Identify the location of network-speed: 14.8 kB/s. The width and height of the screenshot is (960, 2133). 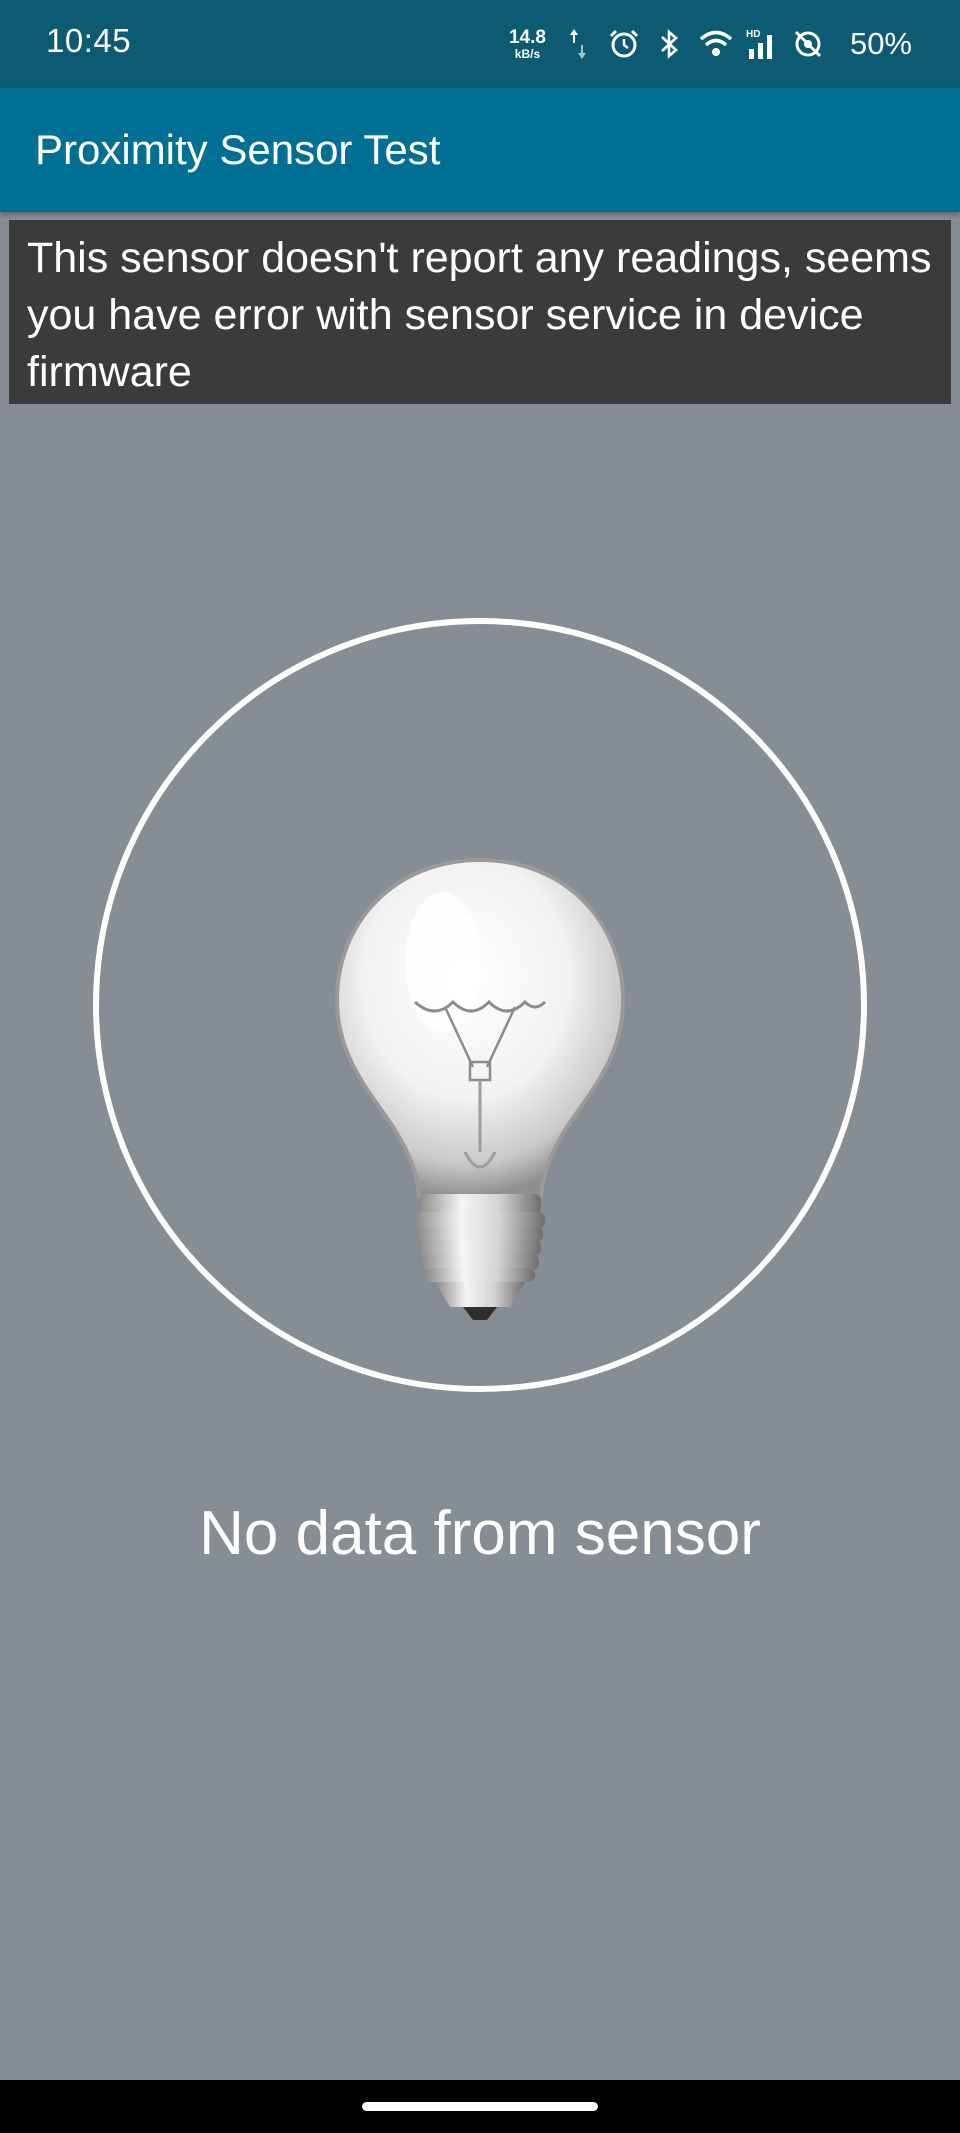
(527, 44).